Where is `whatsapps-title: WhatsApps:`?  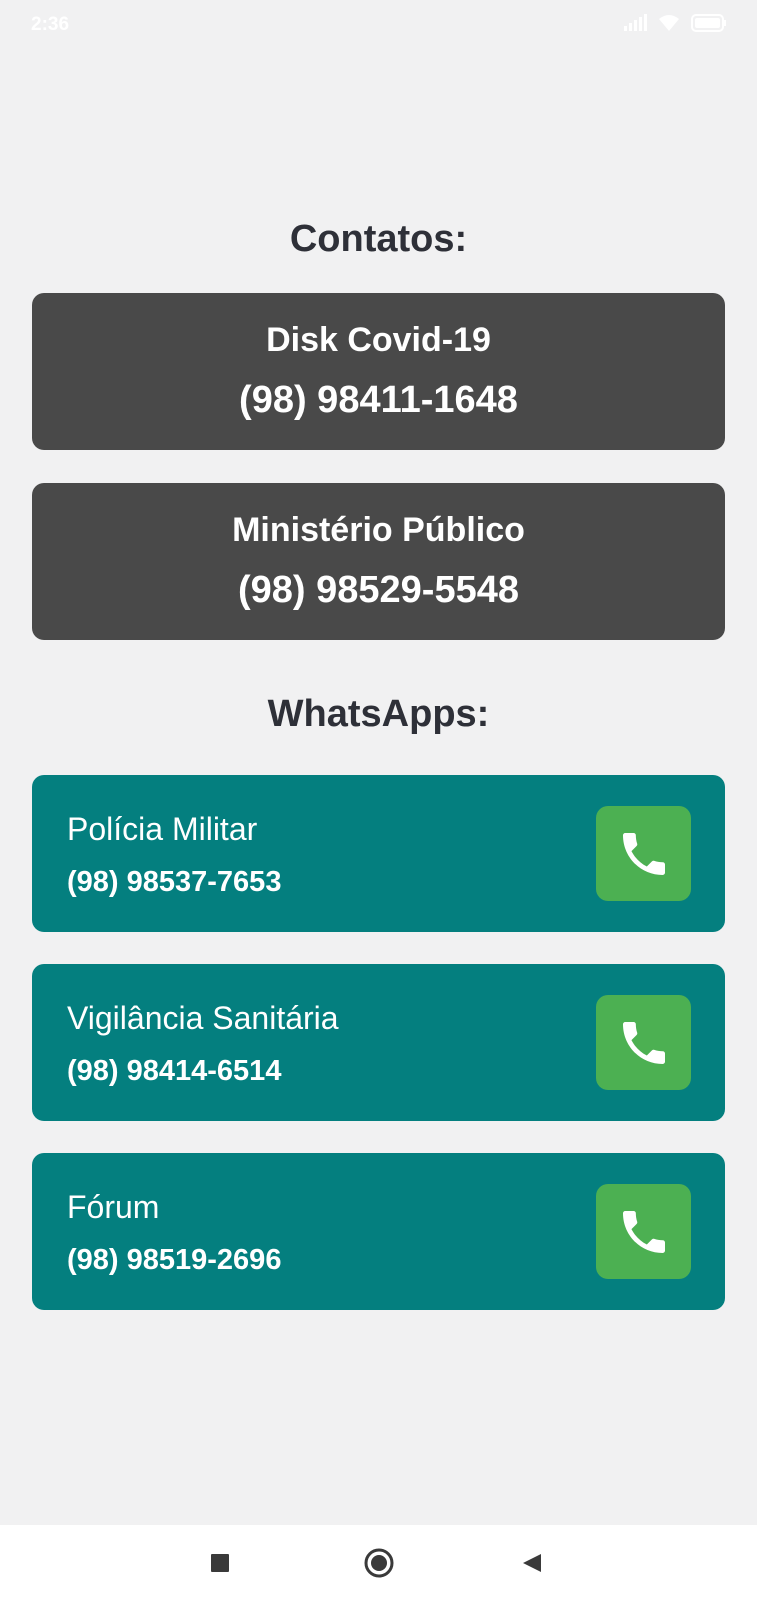
whatsapps-title: WhatsApps: is located at coordinates (378, 714).